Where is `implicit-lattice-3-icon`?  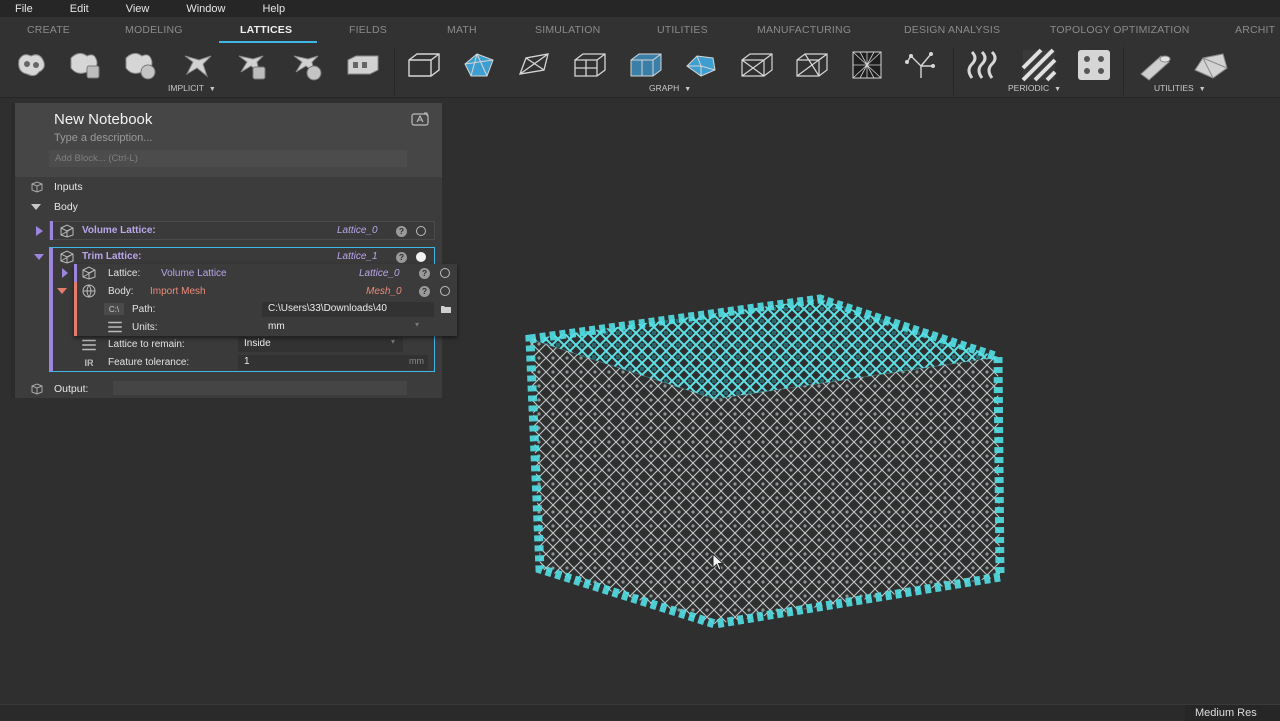 implicit-lattice-3-icon is located at coordinates (140, 65).